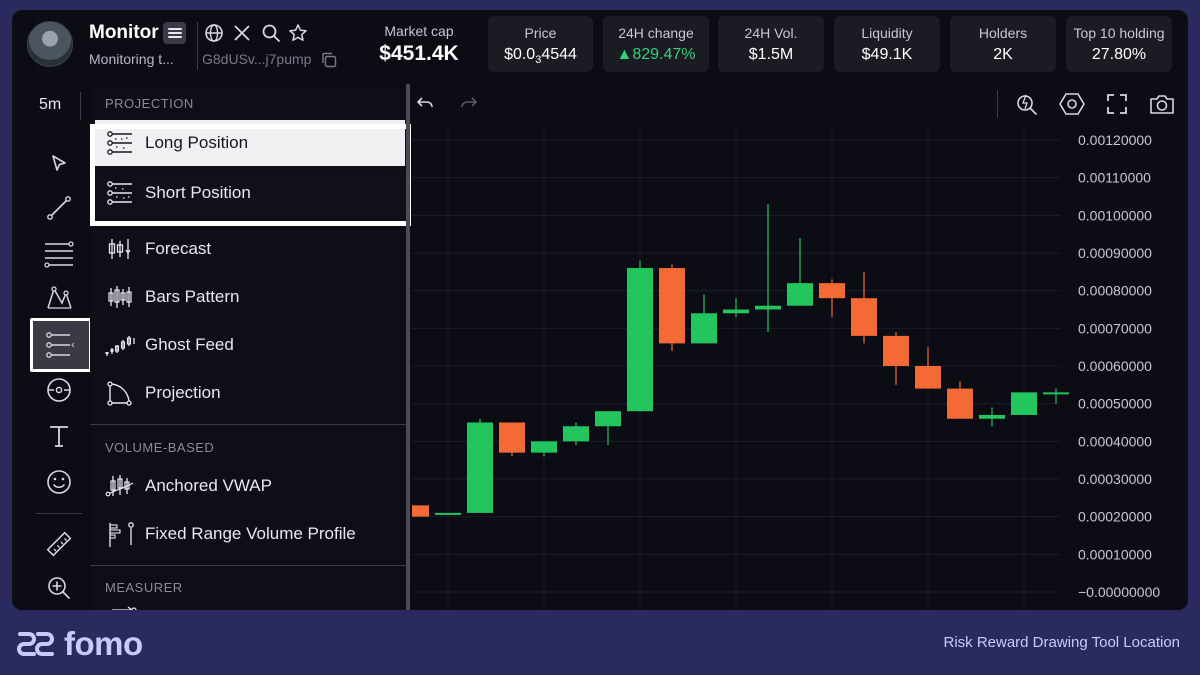 The image size is (1200, 675). What do you see at coordinates (469, 103) in the screenshot?
I see `redo-icon` at bounding box center [469, 103].